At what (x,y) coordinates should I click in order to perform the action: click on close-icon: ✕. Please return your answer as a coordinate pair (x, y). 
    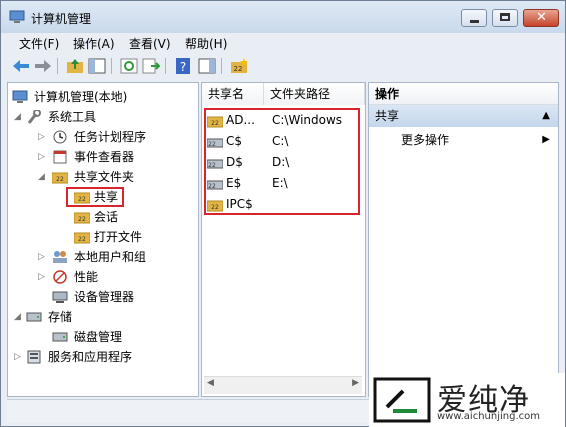
    Looking at the image, I should click on (541, 17).